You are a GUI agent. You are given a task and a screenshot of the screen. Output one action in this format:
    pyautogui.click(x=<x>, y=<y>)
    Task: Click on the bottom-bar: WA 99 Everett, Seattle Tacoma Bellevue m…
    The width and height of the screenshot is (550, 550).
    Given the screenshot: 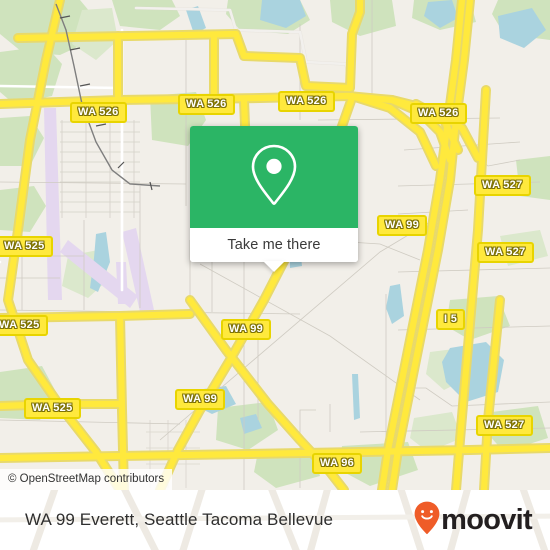 What is the action you would take?
    pyautogui.click(x=275, y=520)
    